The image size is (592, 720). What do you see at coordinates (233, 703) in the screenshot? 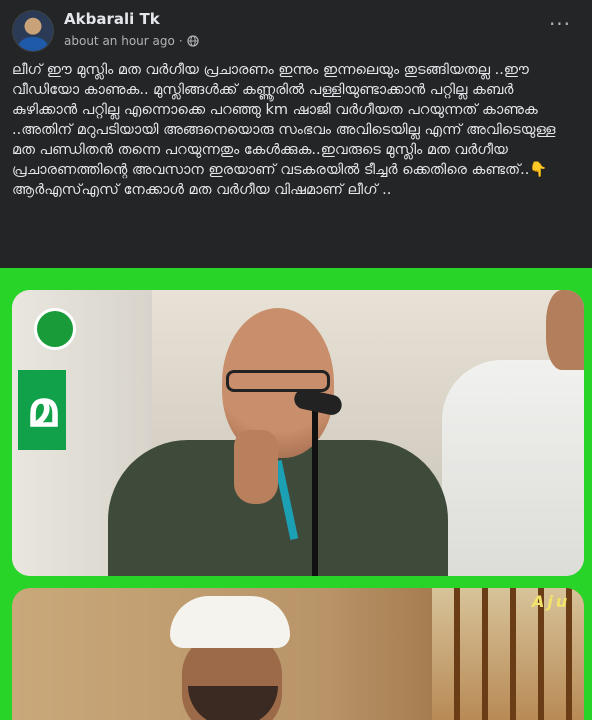
I see `cleric-beard` at bounding box center [233, 703].